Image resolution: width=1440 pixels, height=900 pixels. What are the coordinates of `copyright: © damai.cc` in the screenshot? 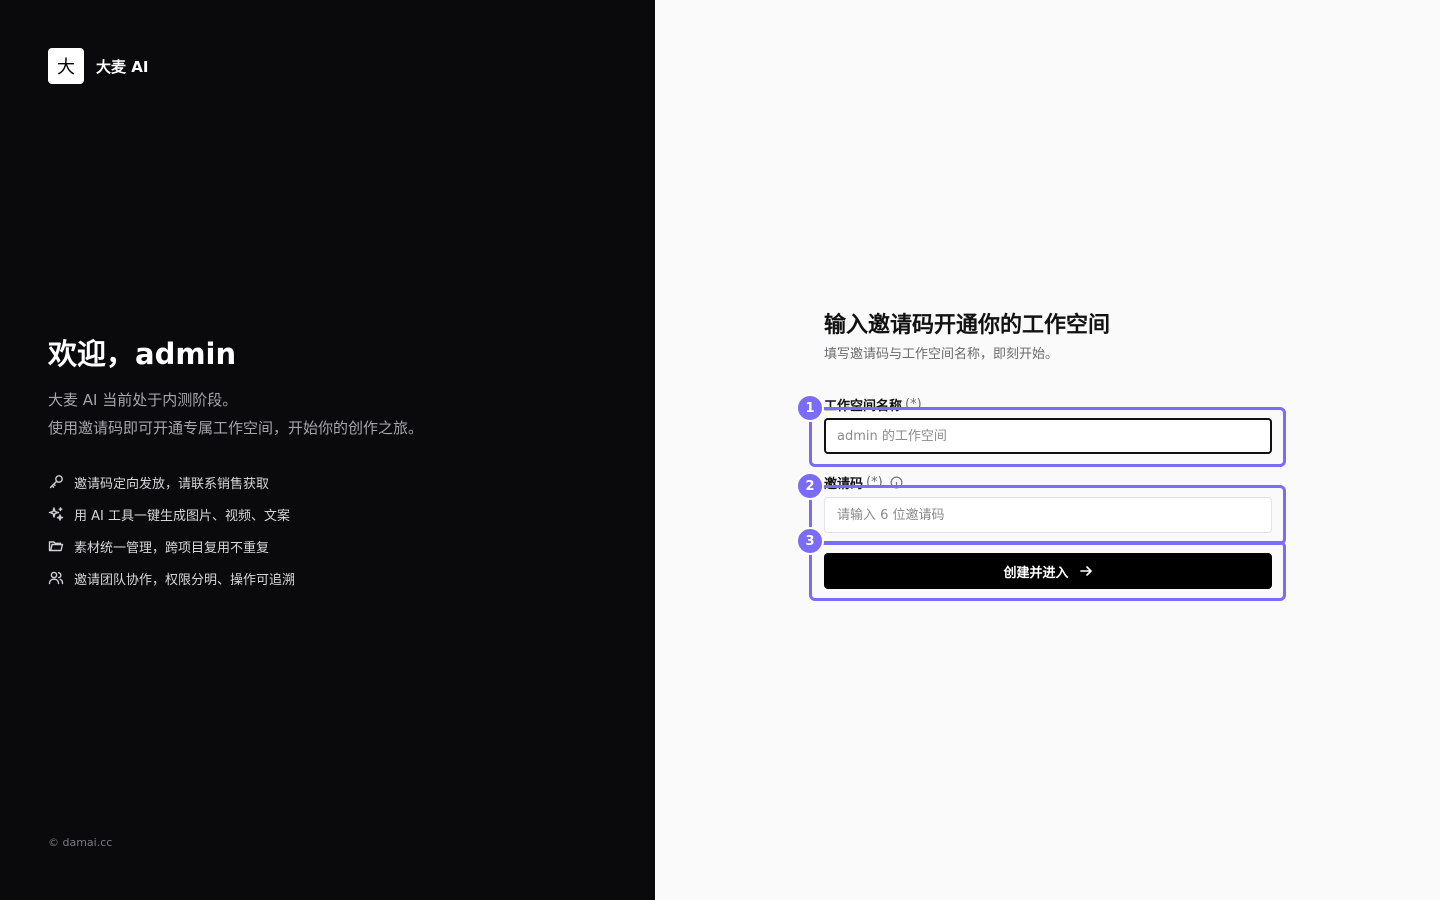 It's located at (80, 842).